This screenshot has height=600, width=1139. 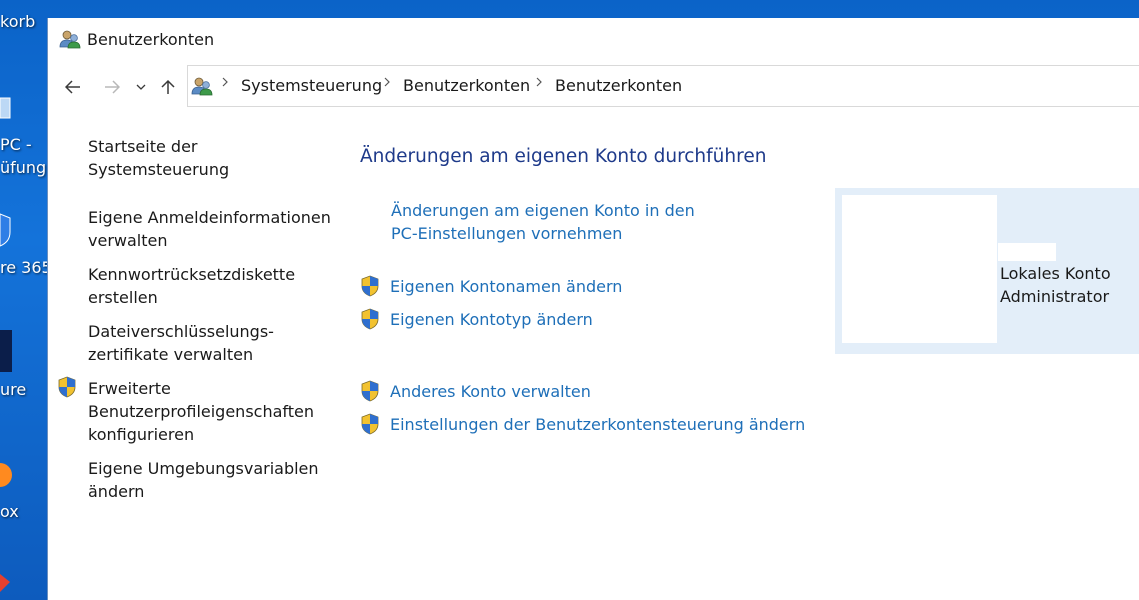 I want to click on manage-other-account-link: Anderes Konto verwalten, so click(x=490, y=391).